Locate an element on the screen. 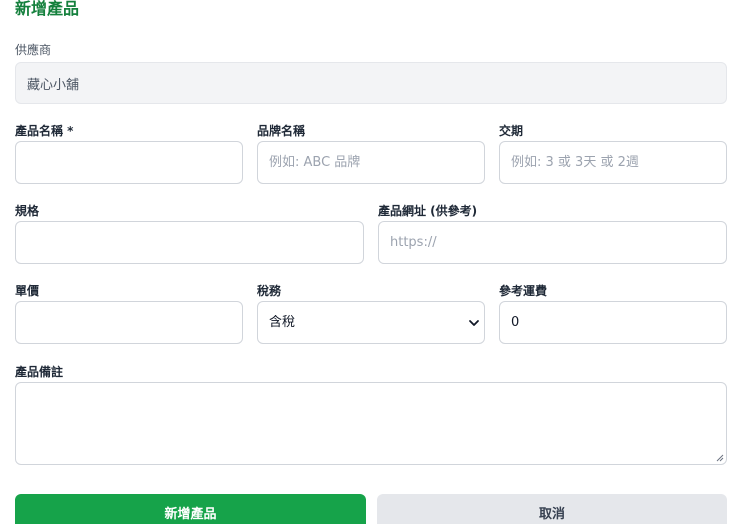 This screenshot has height=524, width=740. lead-time-label: 交期 is located at coordinates (511, 131).